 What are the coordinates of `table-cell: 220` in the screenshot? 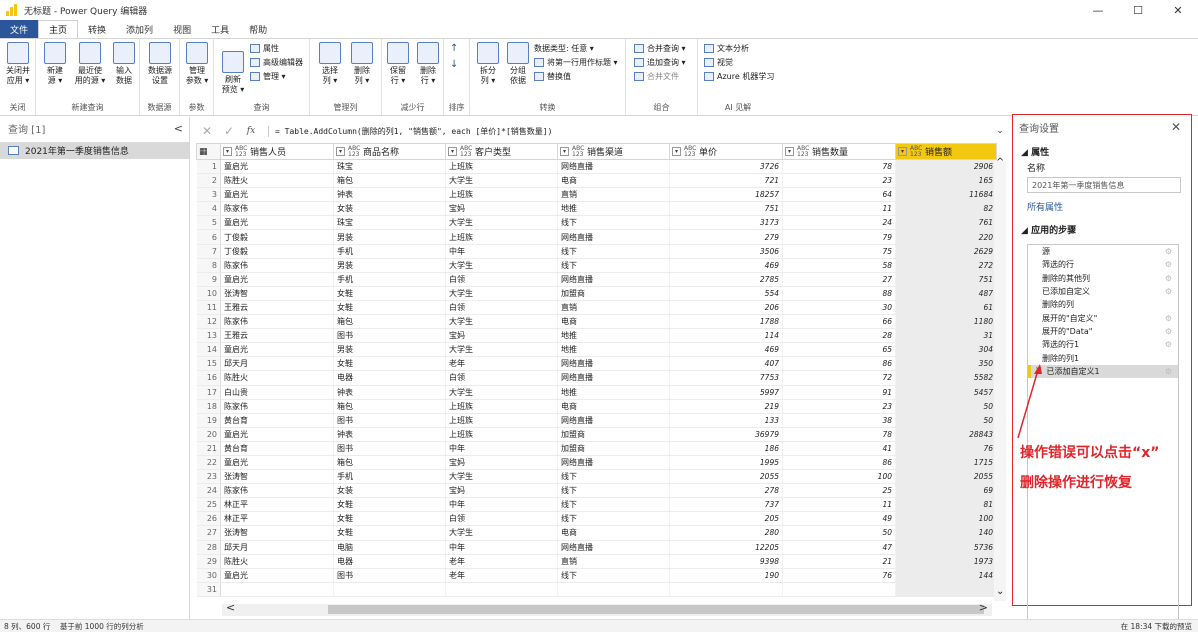 It's located at (946, 237).